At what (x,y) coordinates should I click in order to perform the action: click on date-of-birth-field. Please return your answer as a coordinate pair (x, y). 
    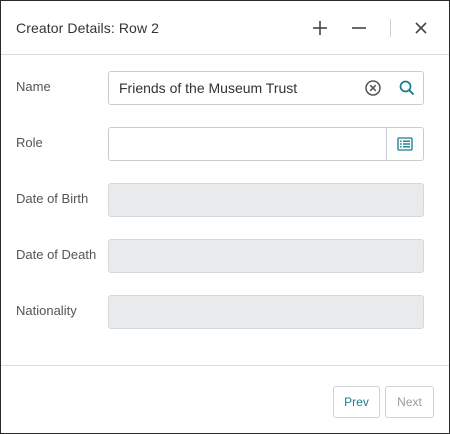
    Looking at the image, I should click on (266, 200).